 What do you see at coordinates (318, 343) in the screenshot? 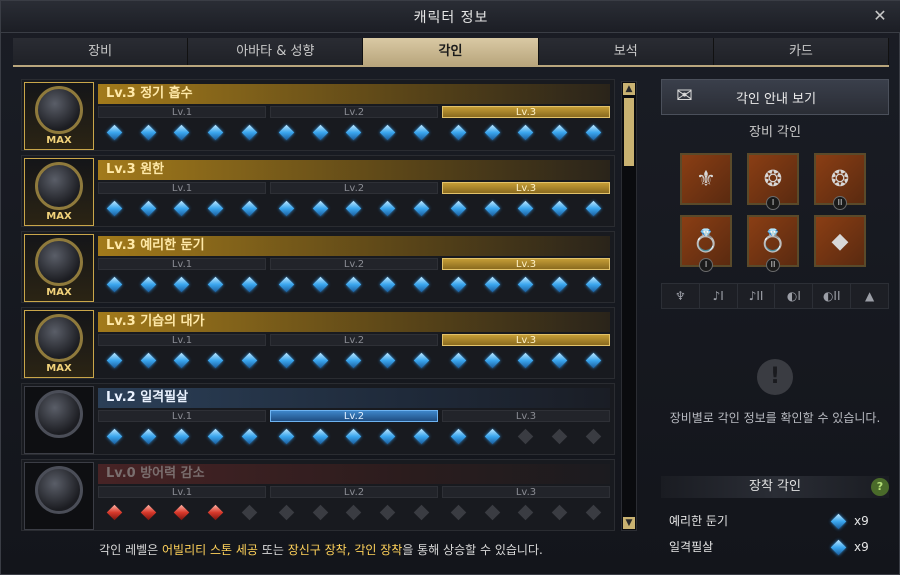
I see `engraving-row: MAX Lv.3 기습의 대가 Lv.1 Lv.2 Lv.3` at bounding box center [318, 343].